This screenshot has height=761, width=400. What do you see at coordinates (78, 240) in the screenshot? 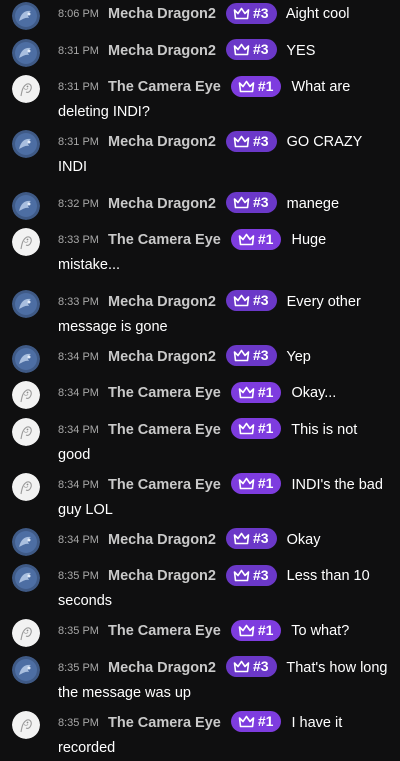
I see `message-timestamp: 8:33 PM` at bounding box center [78, 240].